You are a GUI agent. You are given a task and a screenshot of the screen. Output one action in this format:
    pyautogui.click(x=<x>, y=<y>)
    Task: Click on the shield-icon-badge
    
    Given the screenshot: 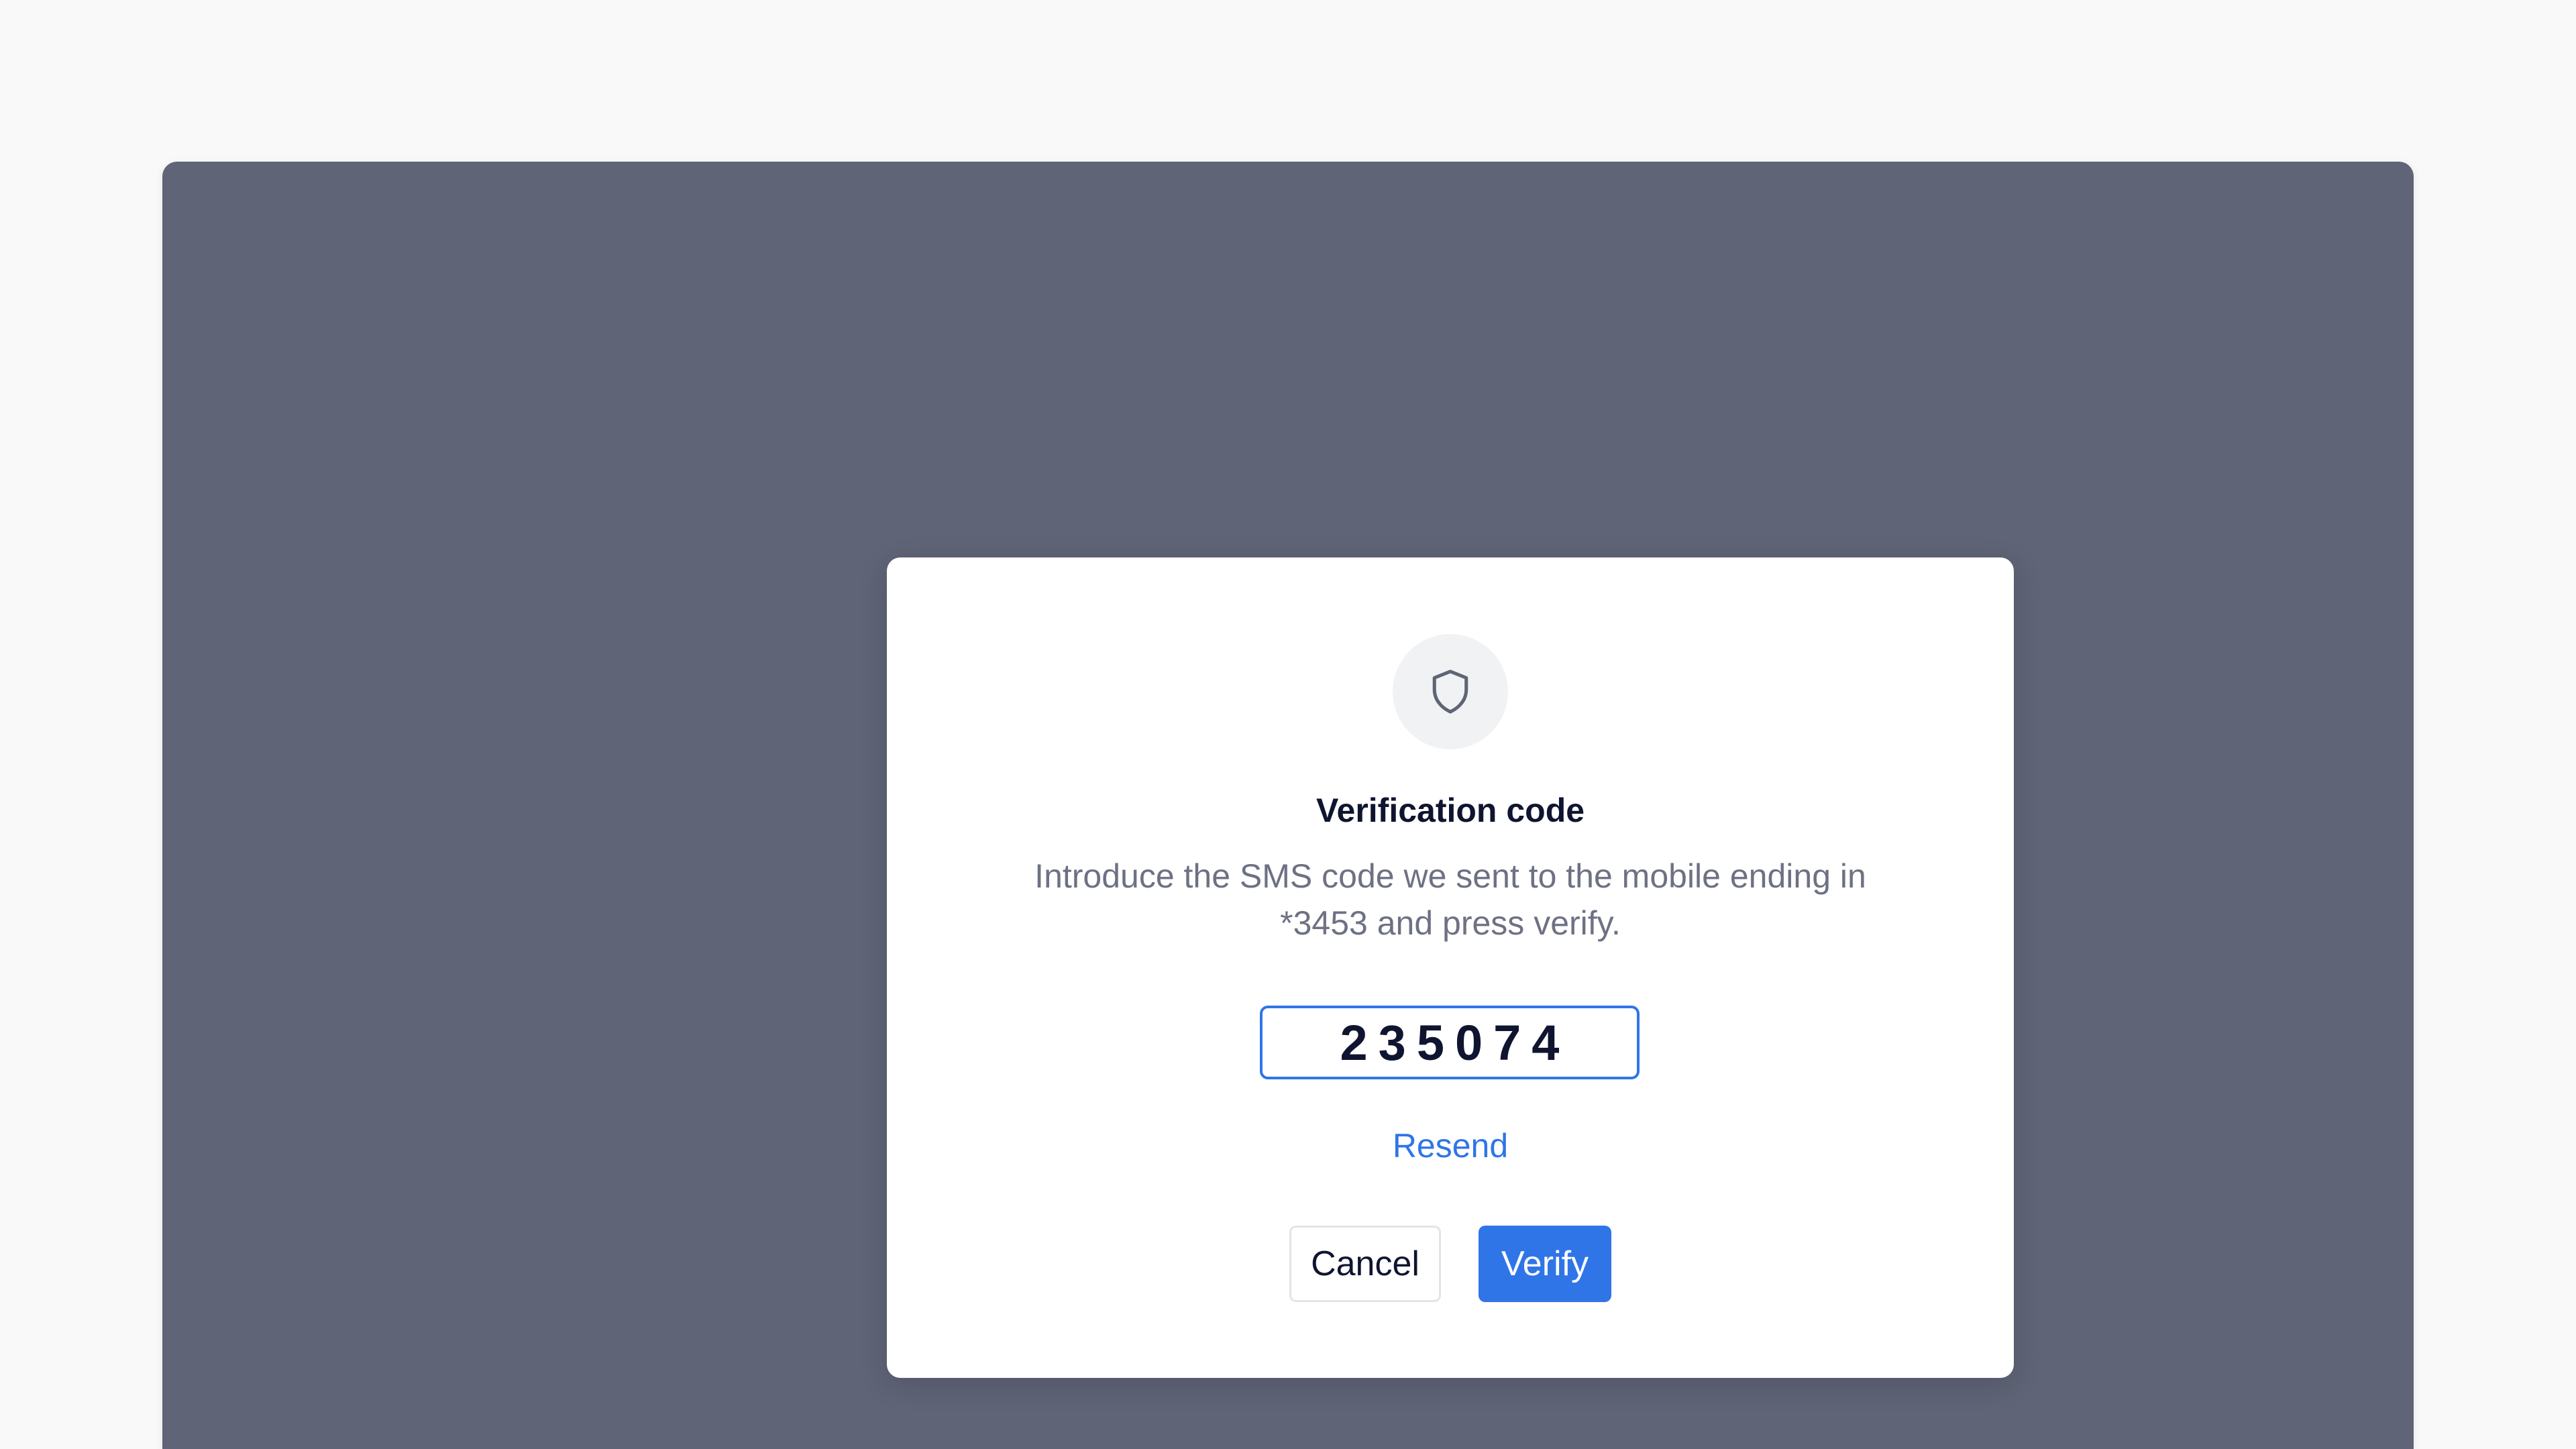 What is the action you would take?
    pyautogui.click(x=1450, y=691)
    